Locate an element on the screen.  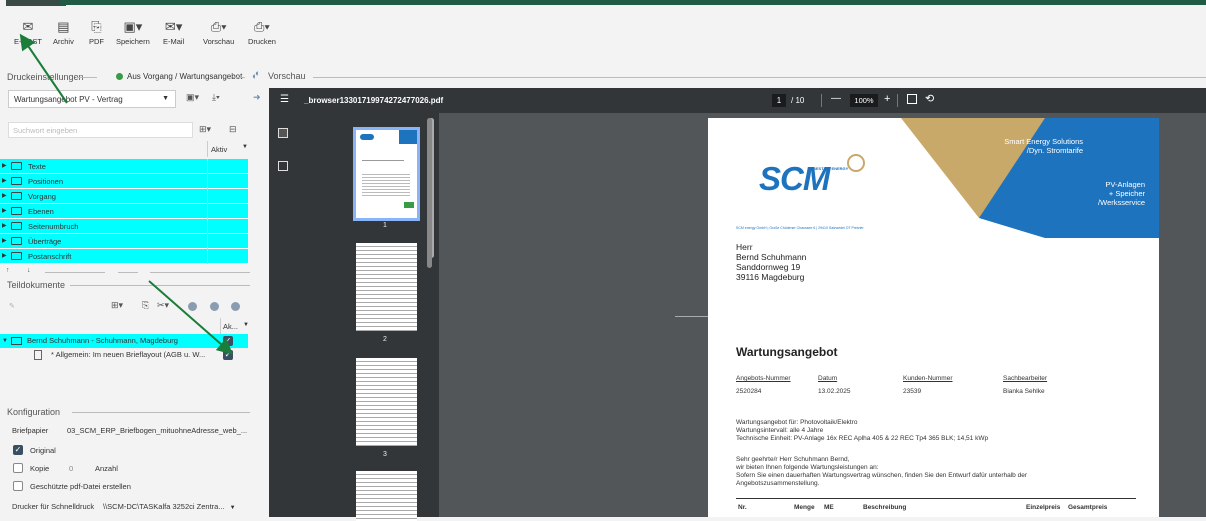
tree-item: ▶ Positionen is located at coordinates (124, 181).